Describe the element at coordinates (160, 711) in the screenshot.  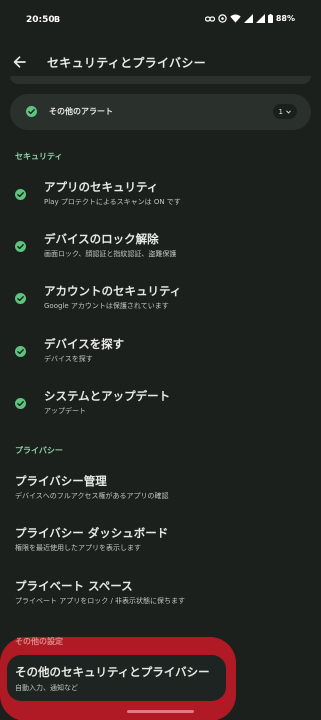
I see `gesture-nav-handle` at that location.